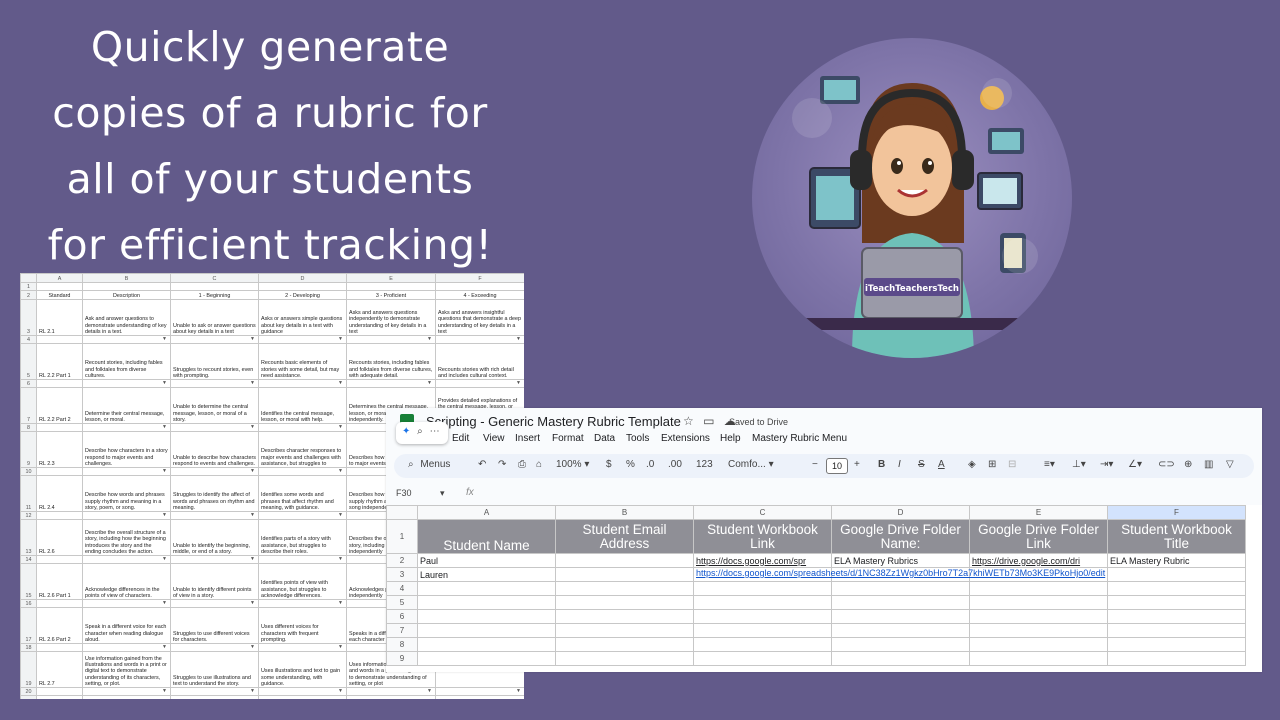 The height and width of the screenshot is (720, 1280). I want to click on cell-student-name: Paul, so click(486, 560).